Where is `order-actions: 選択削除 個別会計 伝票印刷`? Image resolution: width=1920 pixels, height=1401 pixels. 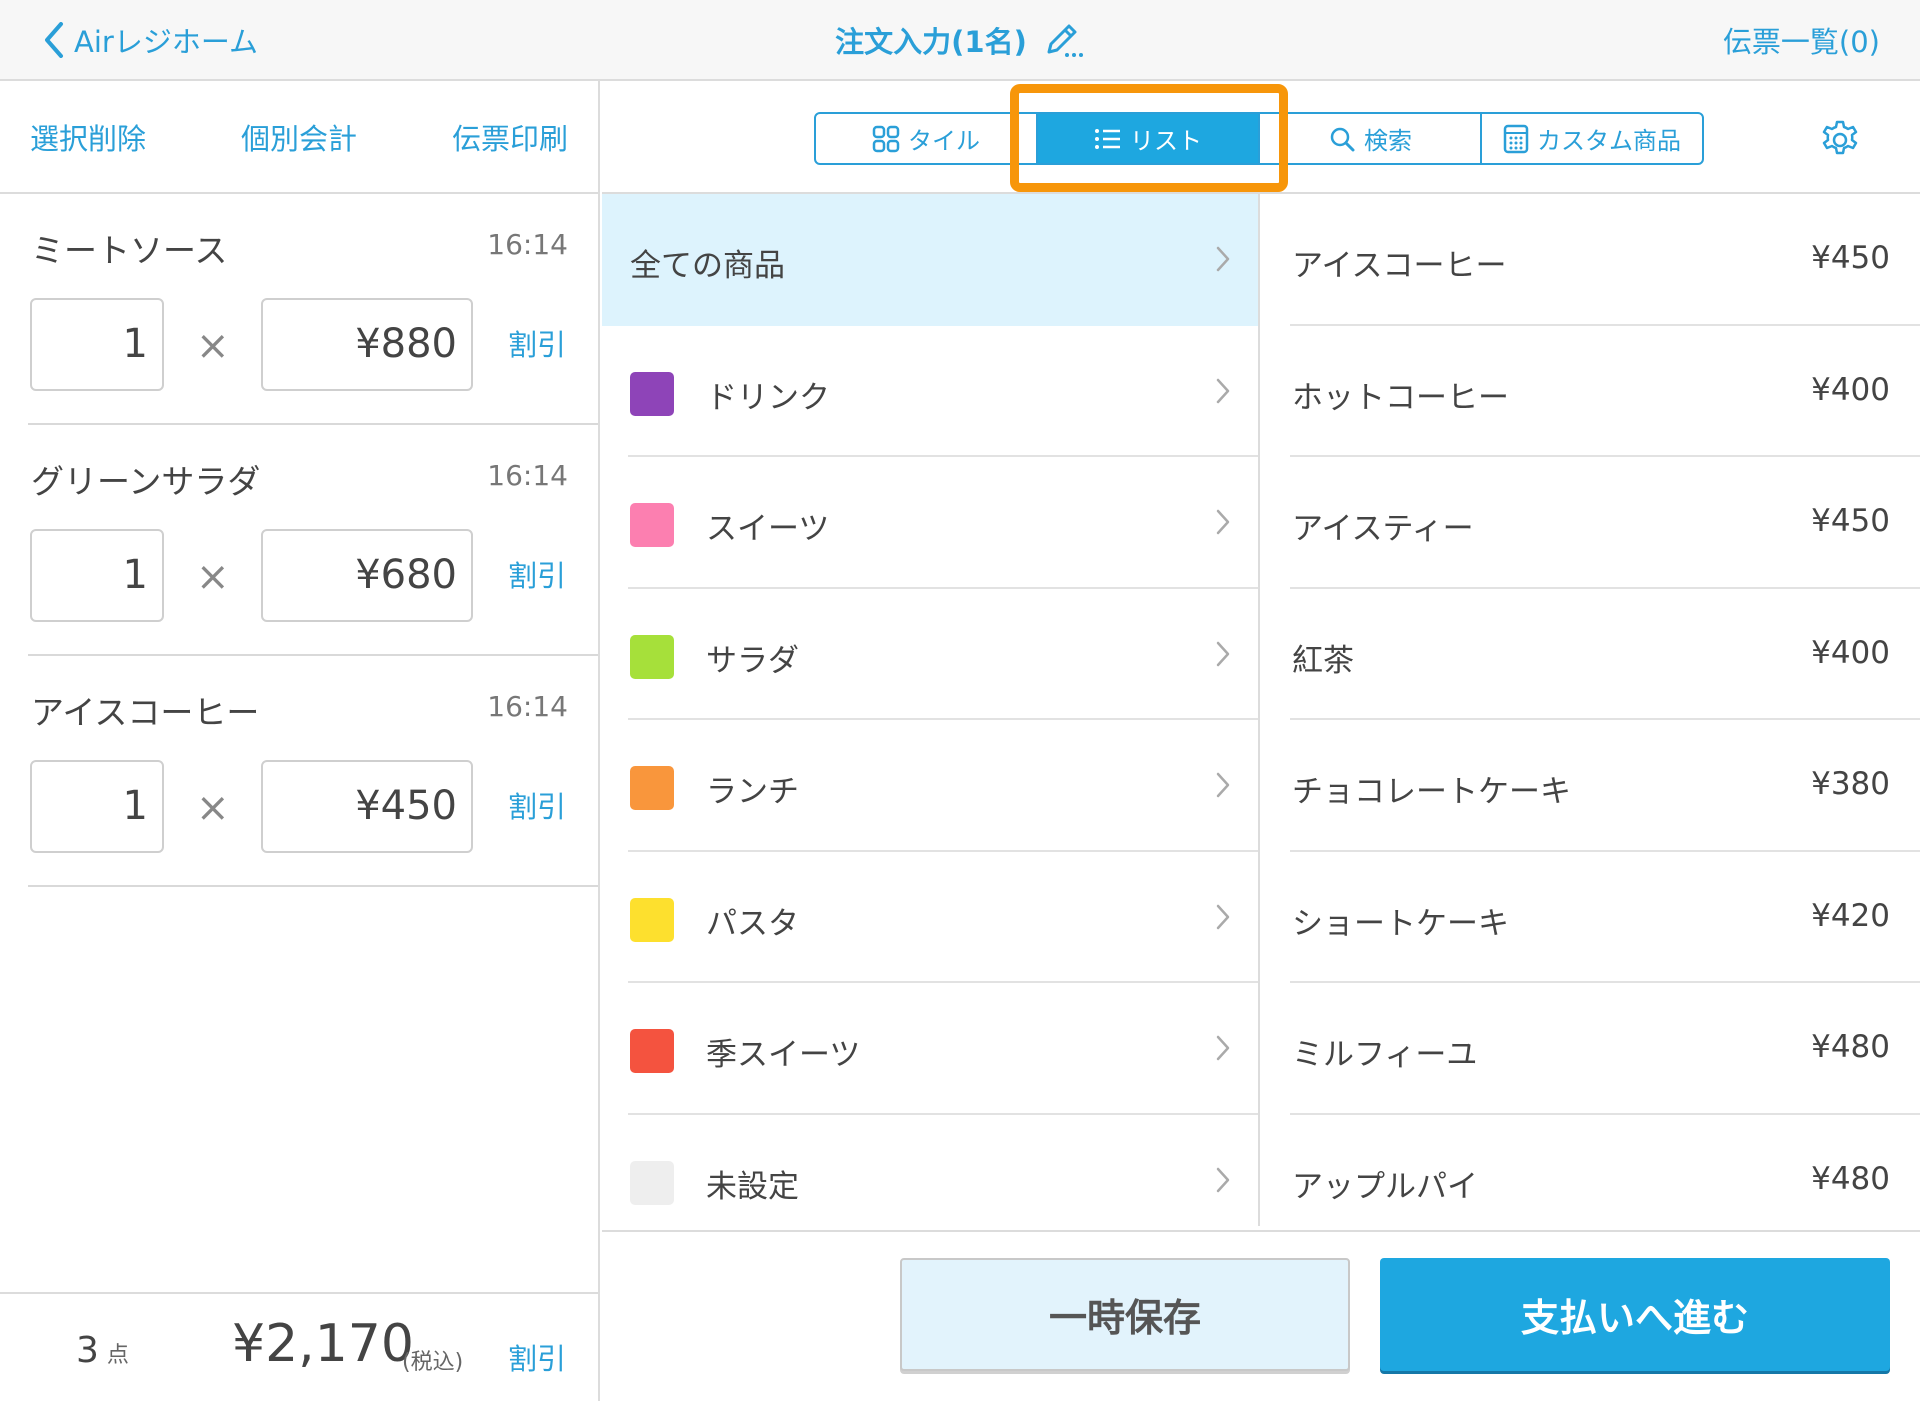
order-actions: 選択削除 個別会計 伝票印刷 is located at coordinates (299, 137).